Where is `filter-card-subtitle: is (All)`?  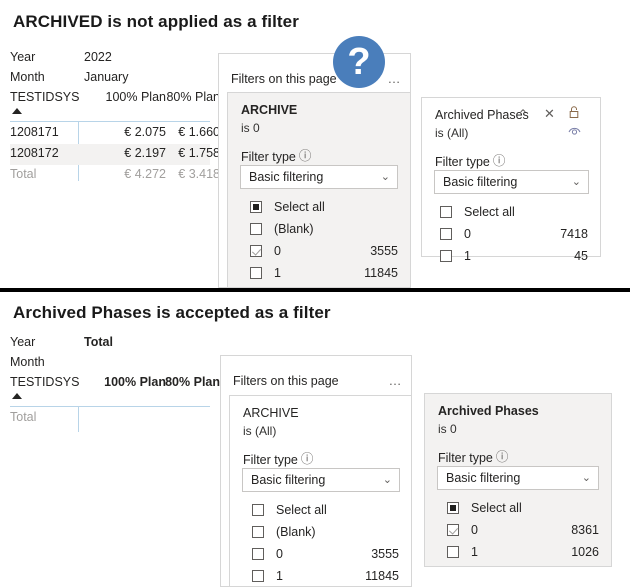 filter-card-subtitle: is (All) is located at coordinates (260, 431).